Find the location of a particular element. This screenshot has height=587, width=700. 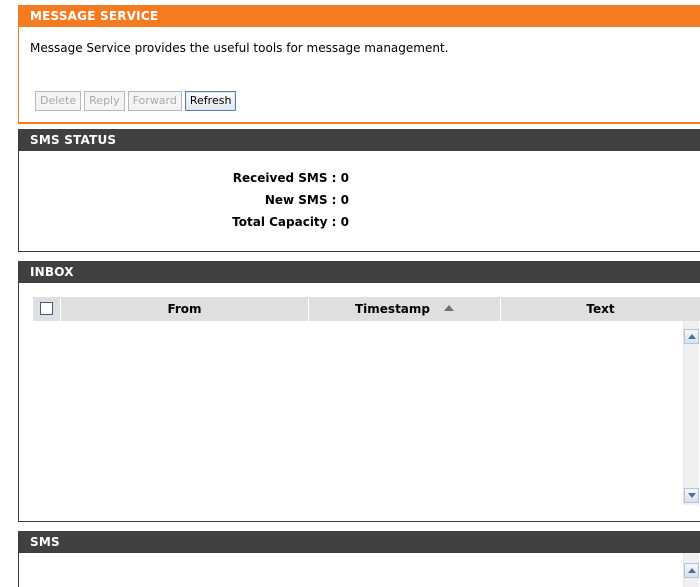

sort-ascending-icon is located at coordinates (449, 308).